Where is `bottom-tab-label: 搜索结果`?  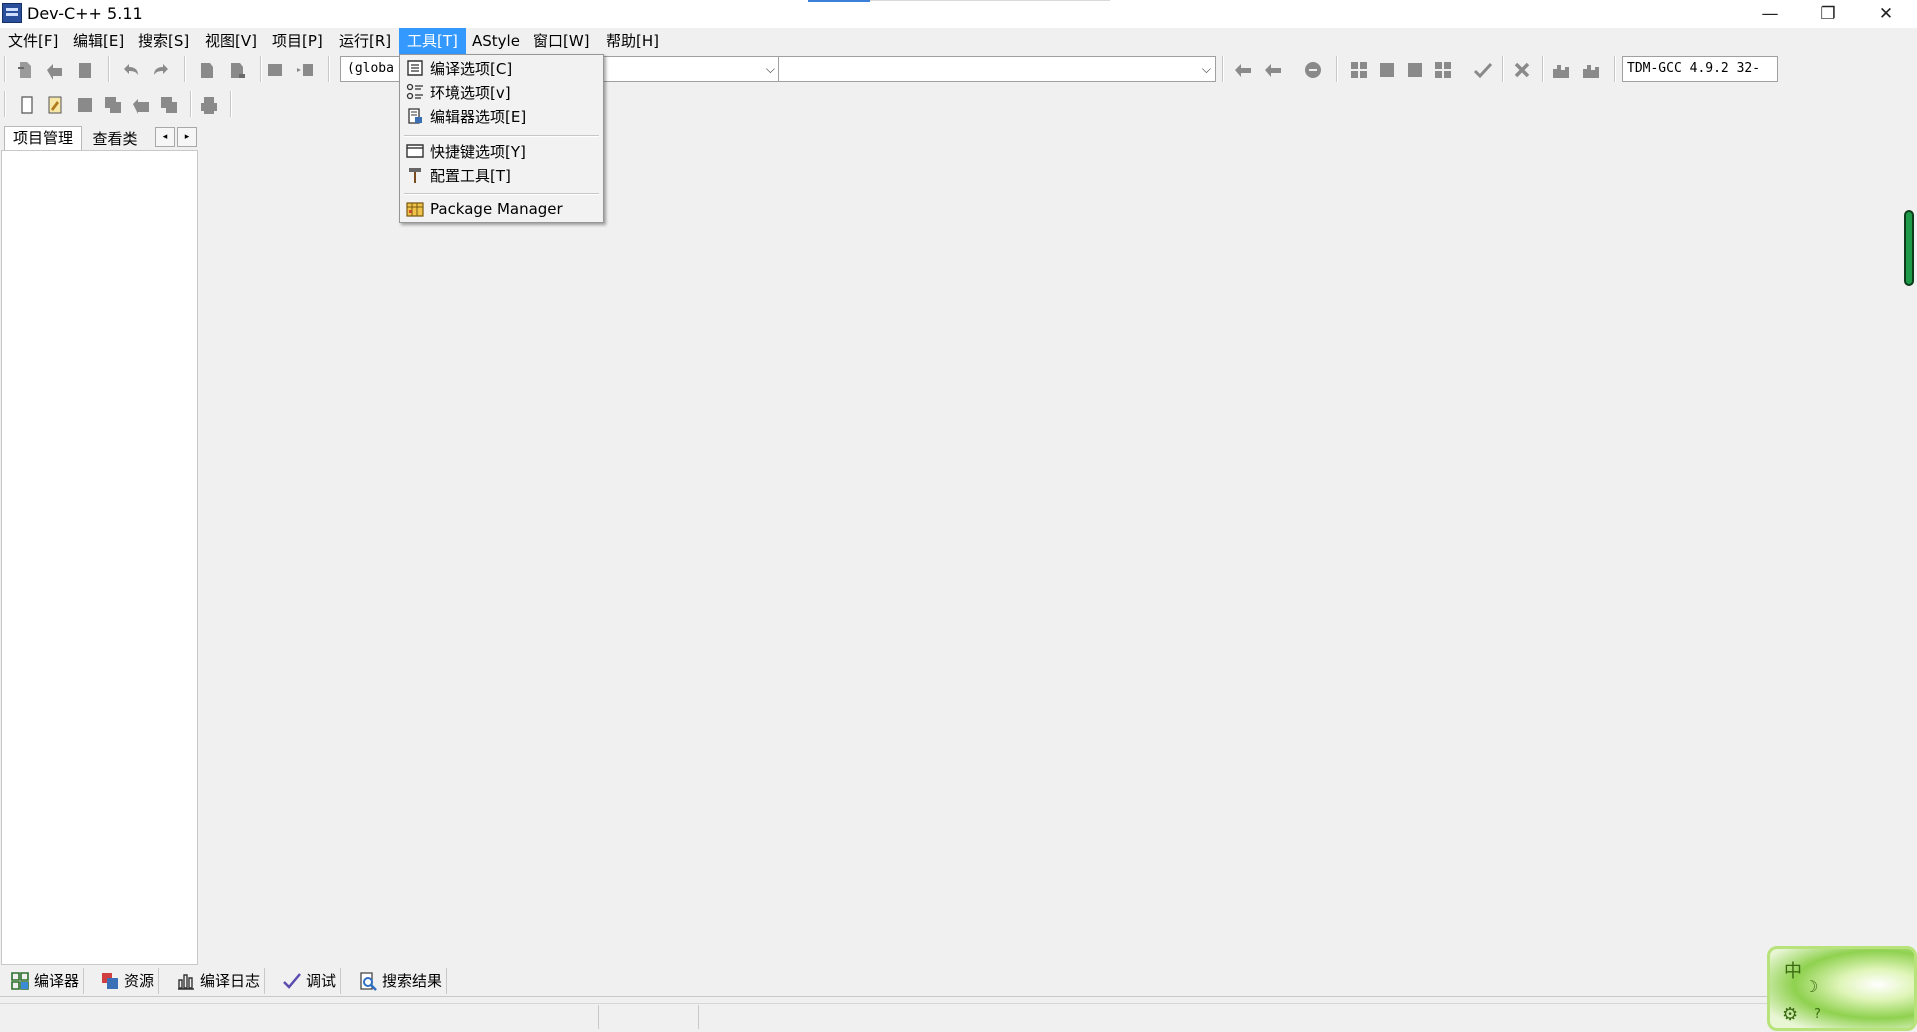 bottom-tab-label: 搜索结果 is located at coordinates (412, 981).